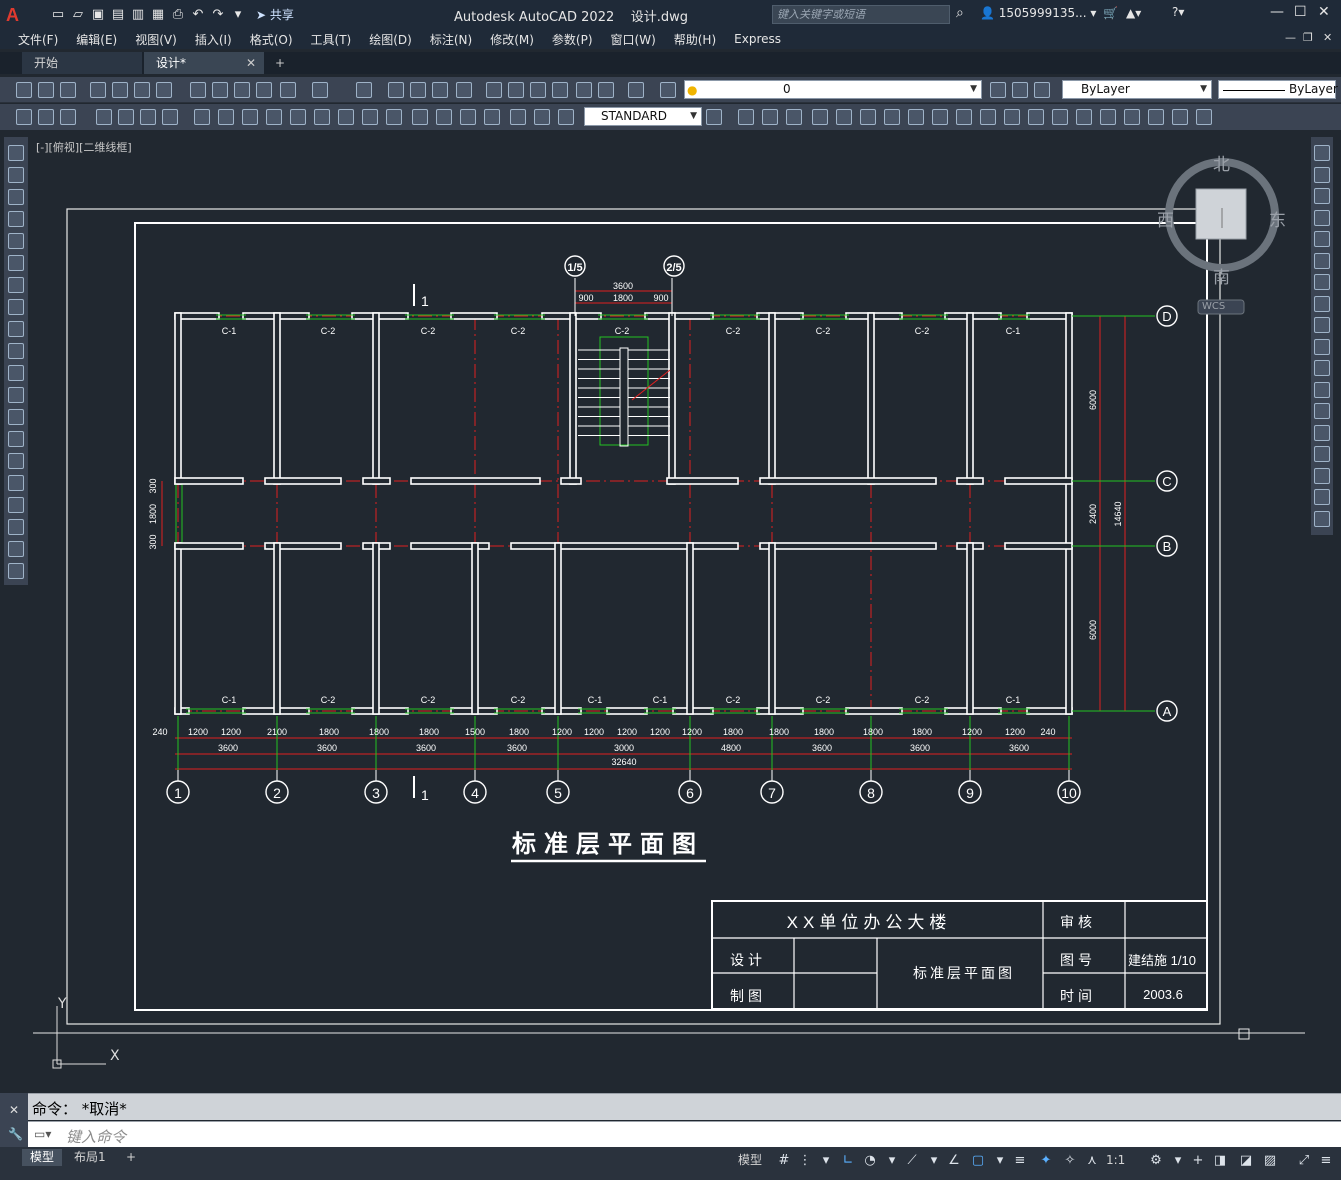 This screenshot has height=1180, width=1341. What do you see at coordinates (390, 39) in the screenshot?
I see `menu-item-6: 绘图(D)` at bounding box center [390, 39].